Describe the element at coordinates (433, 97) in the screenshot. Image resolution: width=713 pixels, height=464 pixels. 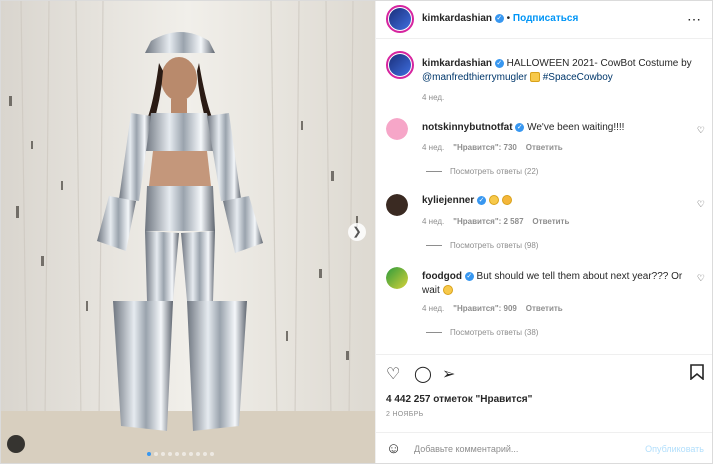
I see `caption-time: 4 нед.` at that location.